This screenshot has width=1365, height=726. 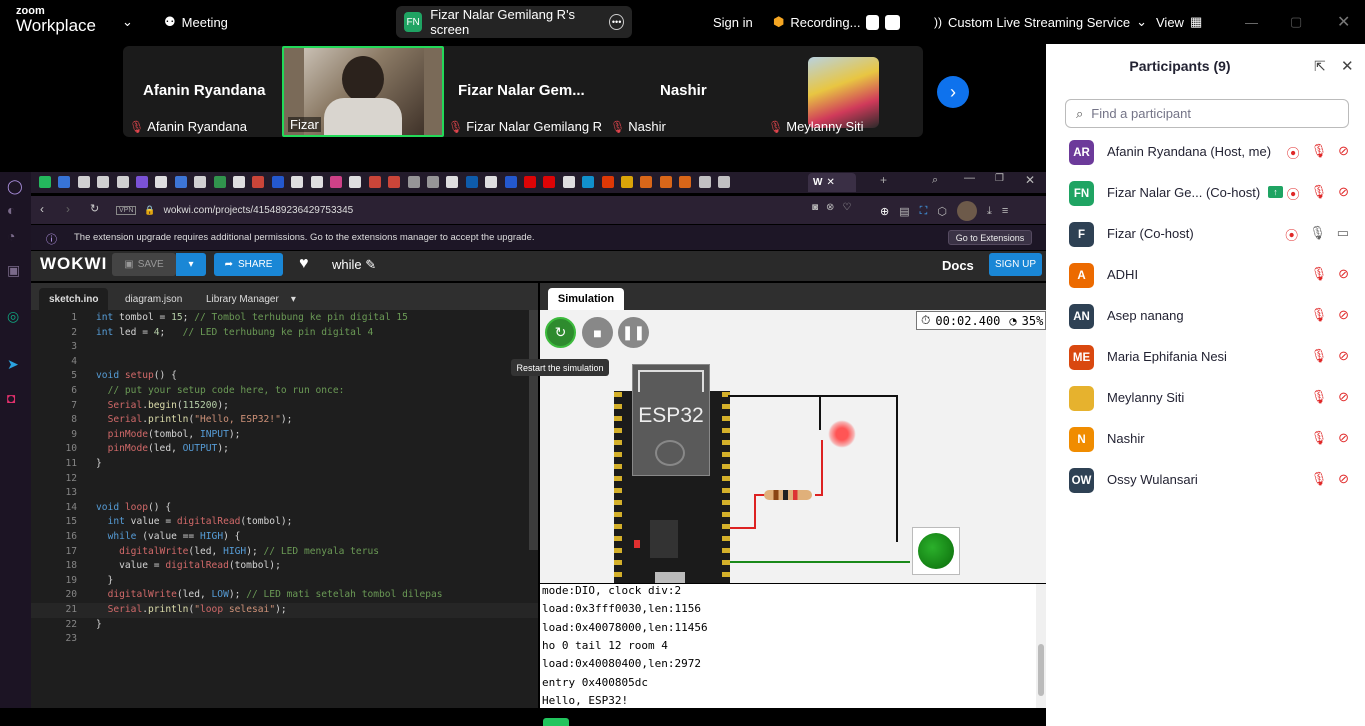 What do you see at coordinates (68, 209) in the screenshot?
I see `forward-icon: ›` at bounding box center [68, 209].